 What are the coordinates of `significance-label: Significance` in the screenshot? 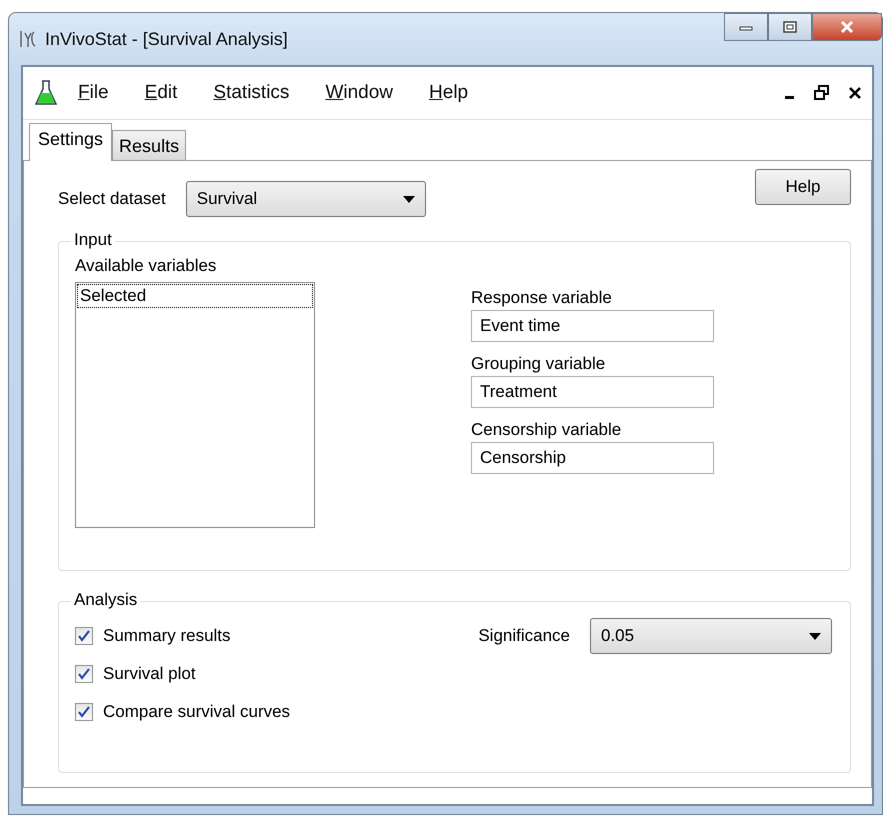 It's located at (524, 636).